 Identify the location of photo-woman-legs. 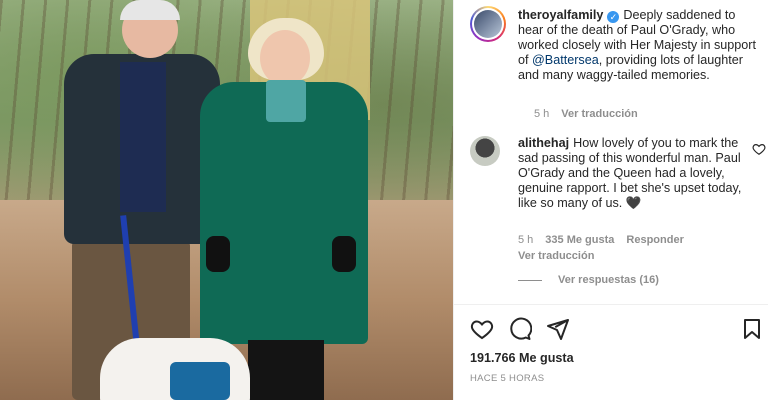
(286, 370).